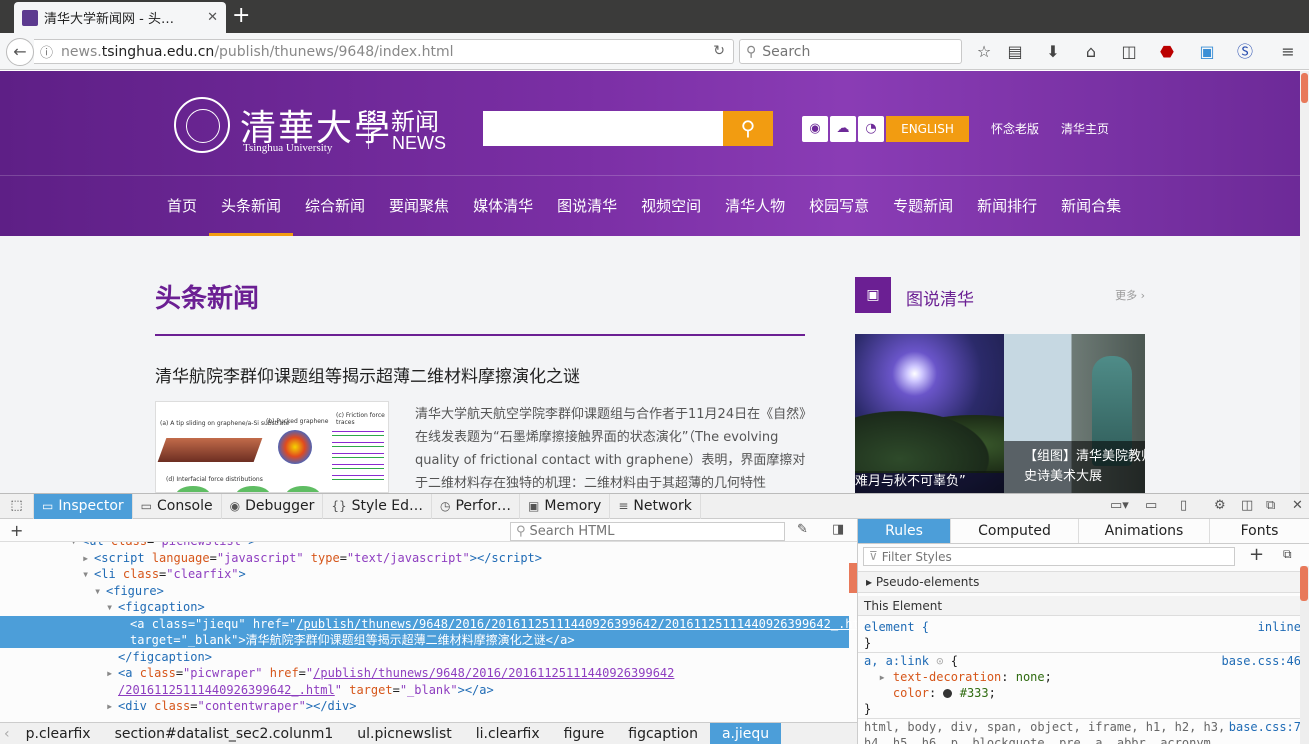  I want to click on sidebar-tab-rules: Rules, so click(904, 531).